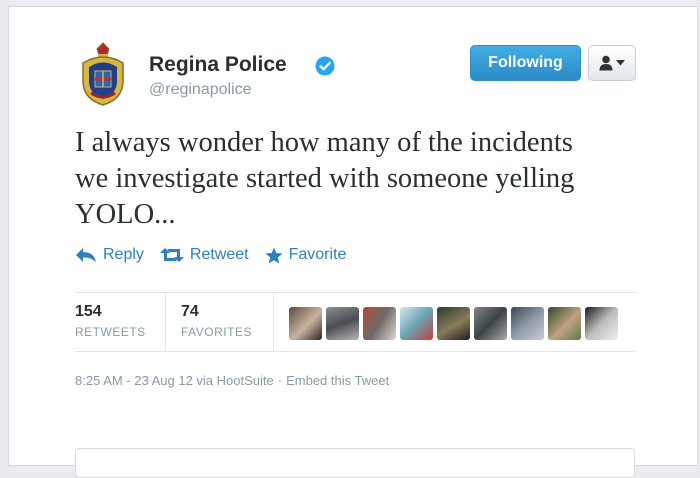 Image resolution: width=700 pixels, height=478 pixels. Describe the element at coordinates (110, 332) in the screenshot. I see `retweets-label: RETWEETS` at that location.